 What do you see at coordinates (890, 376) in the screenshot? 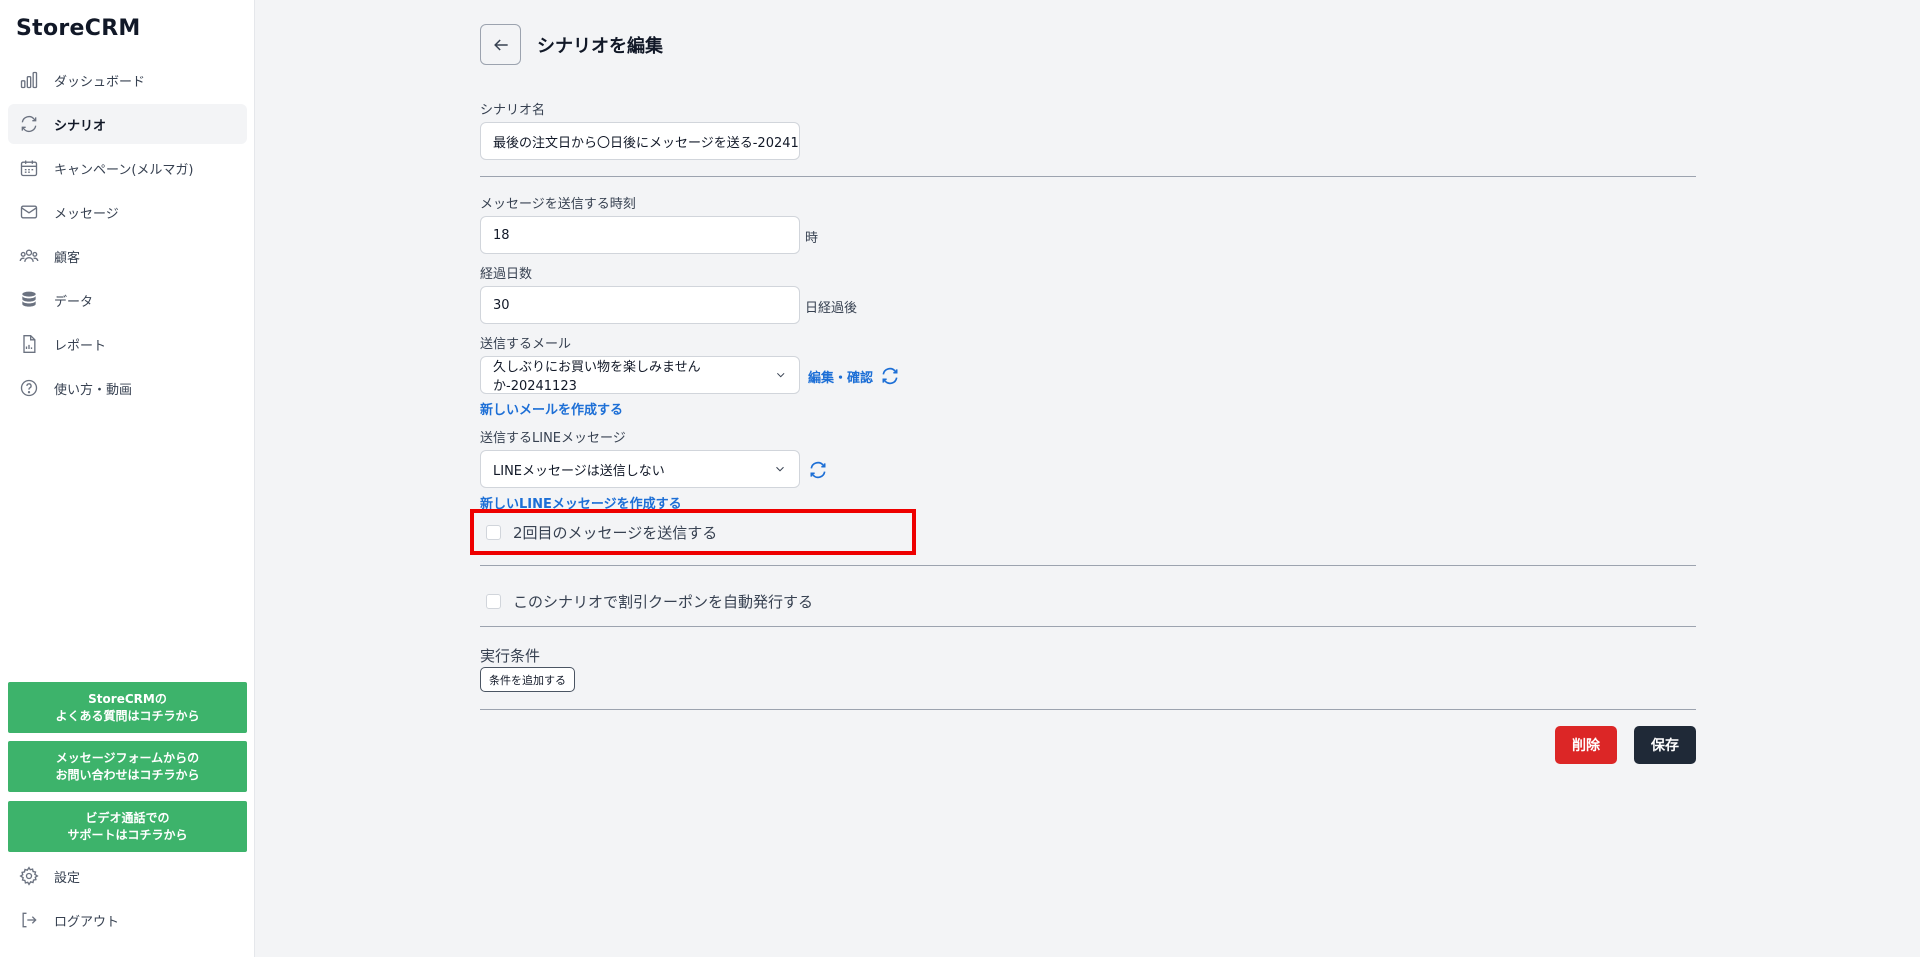
I see `mail-refresh-icon` at bounding box center [890, 376].